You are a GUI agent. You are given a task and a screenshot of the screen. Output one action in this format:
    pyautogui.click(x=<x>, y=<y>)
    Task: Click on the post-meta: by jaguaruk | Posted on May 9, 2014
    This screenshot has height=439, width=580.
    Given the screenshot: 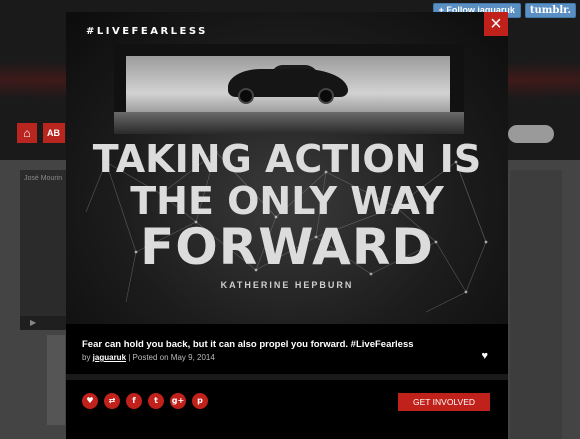 What is the action you would take?
    pyautogui.click(x=148, y=357)
    